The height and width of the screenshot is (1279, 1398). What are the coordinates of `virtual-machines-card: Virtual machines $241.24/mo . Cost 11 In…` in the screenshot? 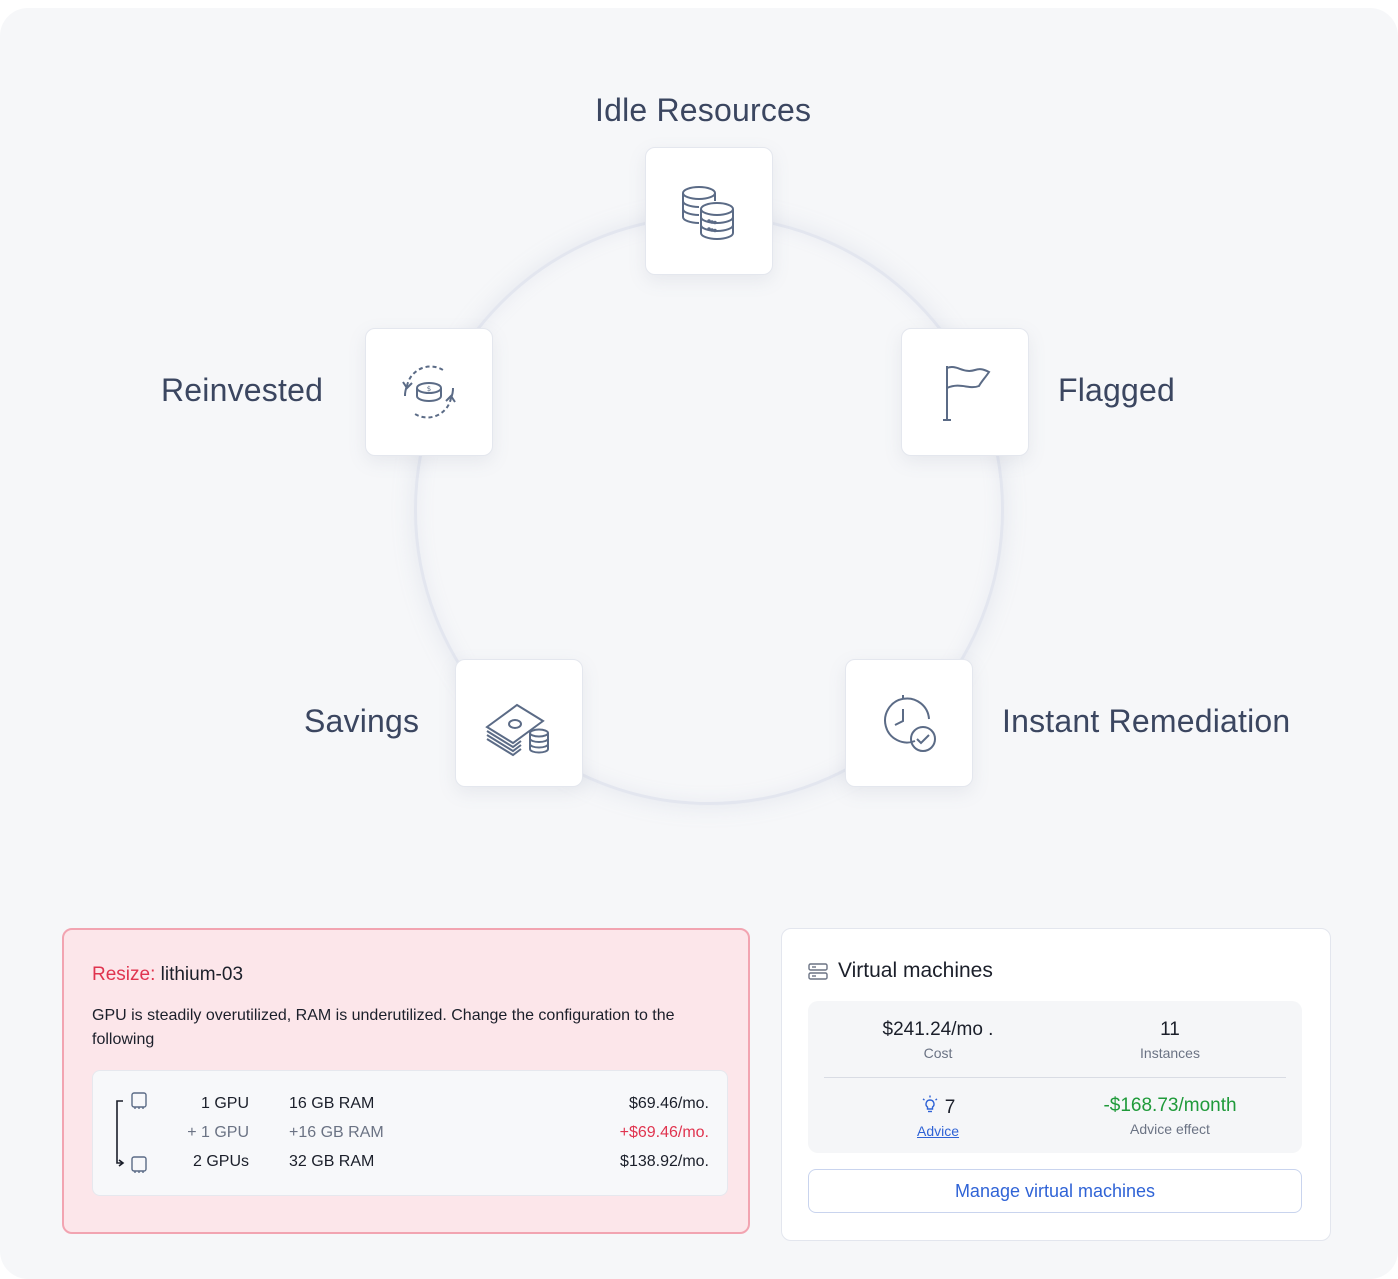 It's located at (1056, 1084).